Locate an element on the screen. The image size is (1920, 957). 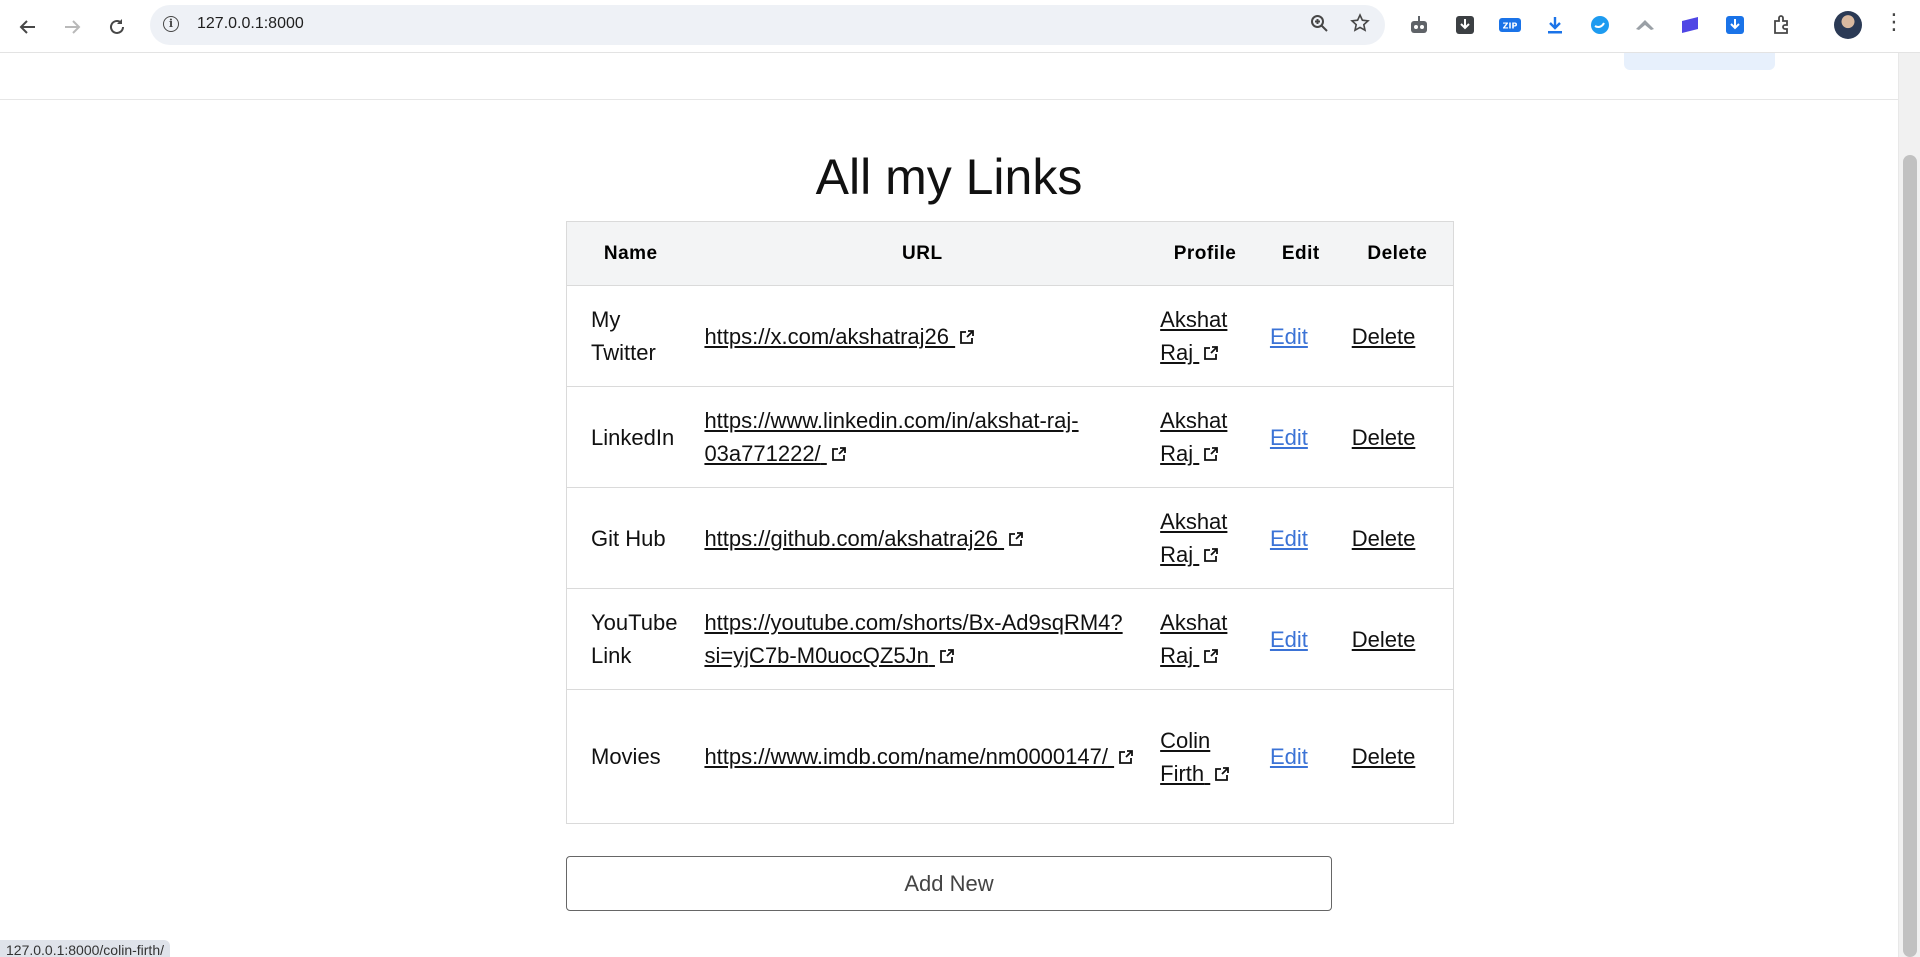
link-name-text: Git Hub is located at coordinates (628, 538).